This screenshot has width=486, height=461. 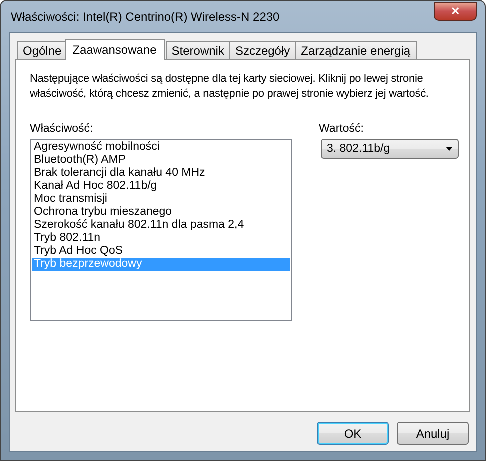 I want to click on property-item: Kanał Ad Hoc 802.11b/g, so click(x=161, y=186).